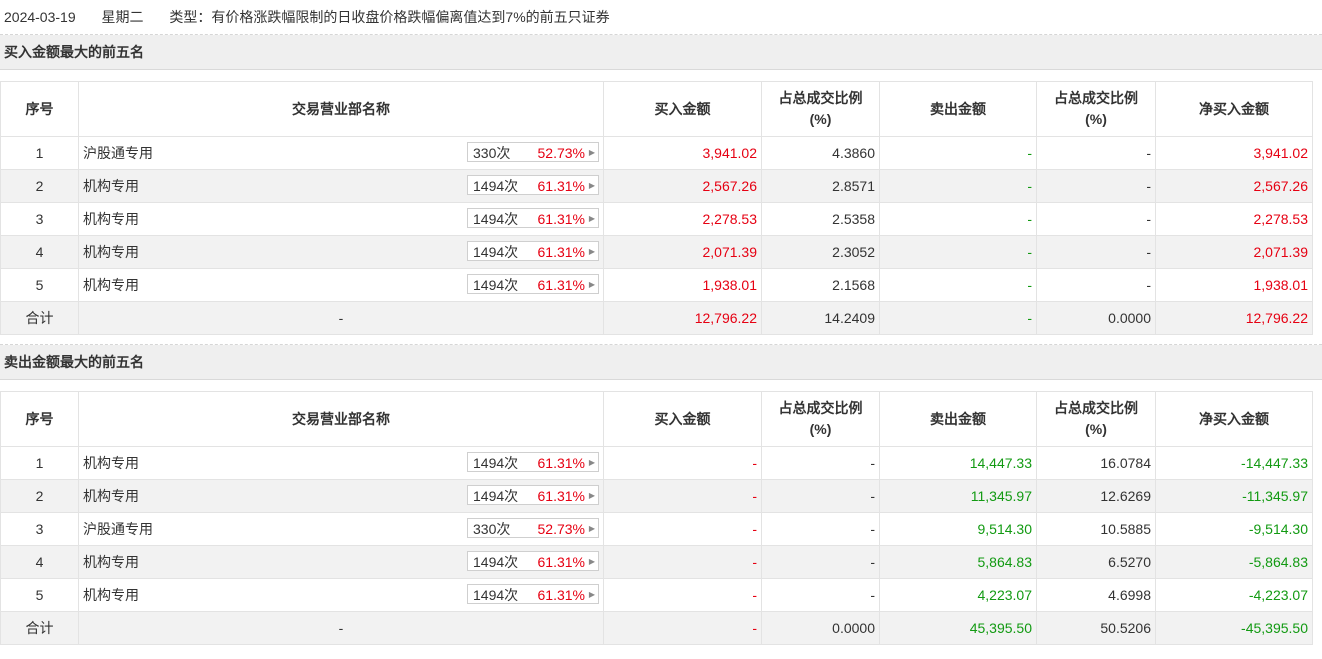 This screenshot has height=659, width=1322. What do you see at coordinates (1234, 628) in the screenshot?
I see `total-net: -45,395.50` at bounding box center [1234, 628].